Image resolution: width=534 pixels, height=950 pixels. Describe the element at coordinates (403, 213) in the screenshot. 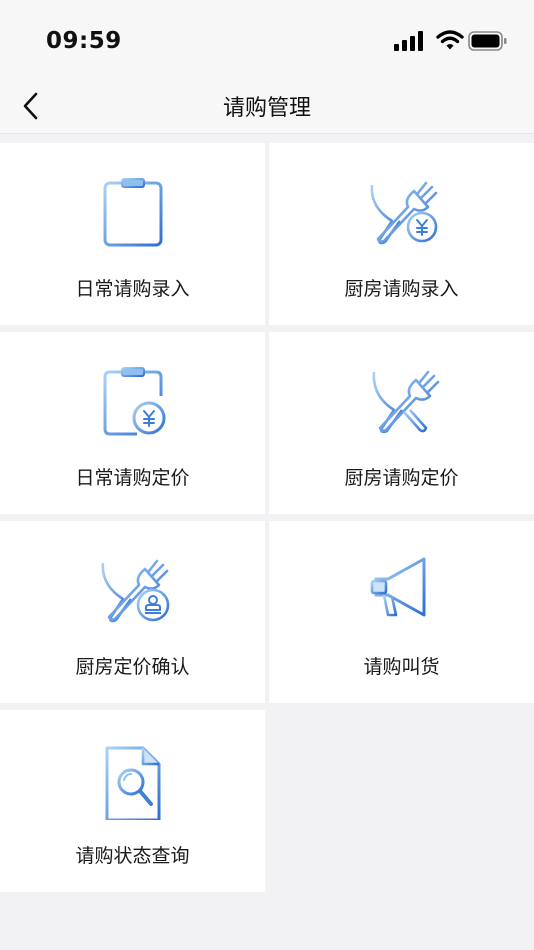

I see `utensils-yen-icon` at that location.